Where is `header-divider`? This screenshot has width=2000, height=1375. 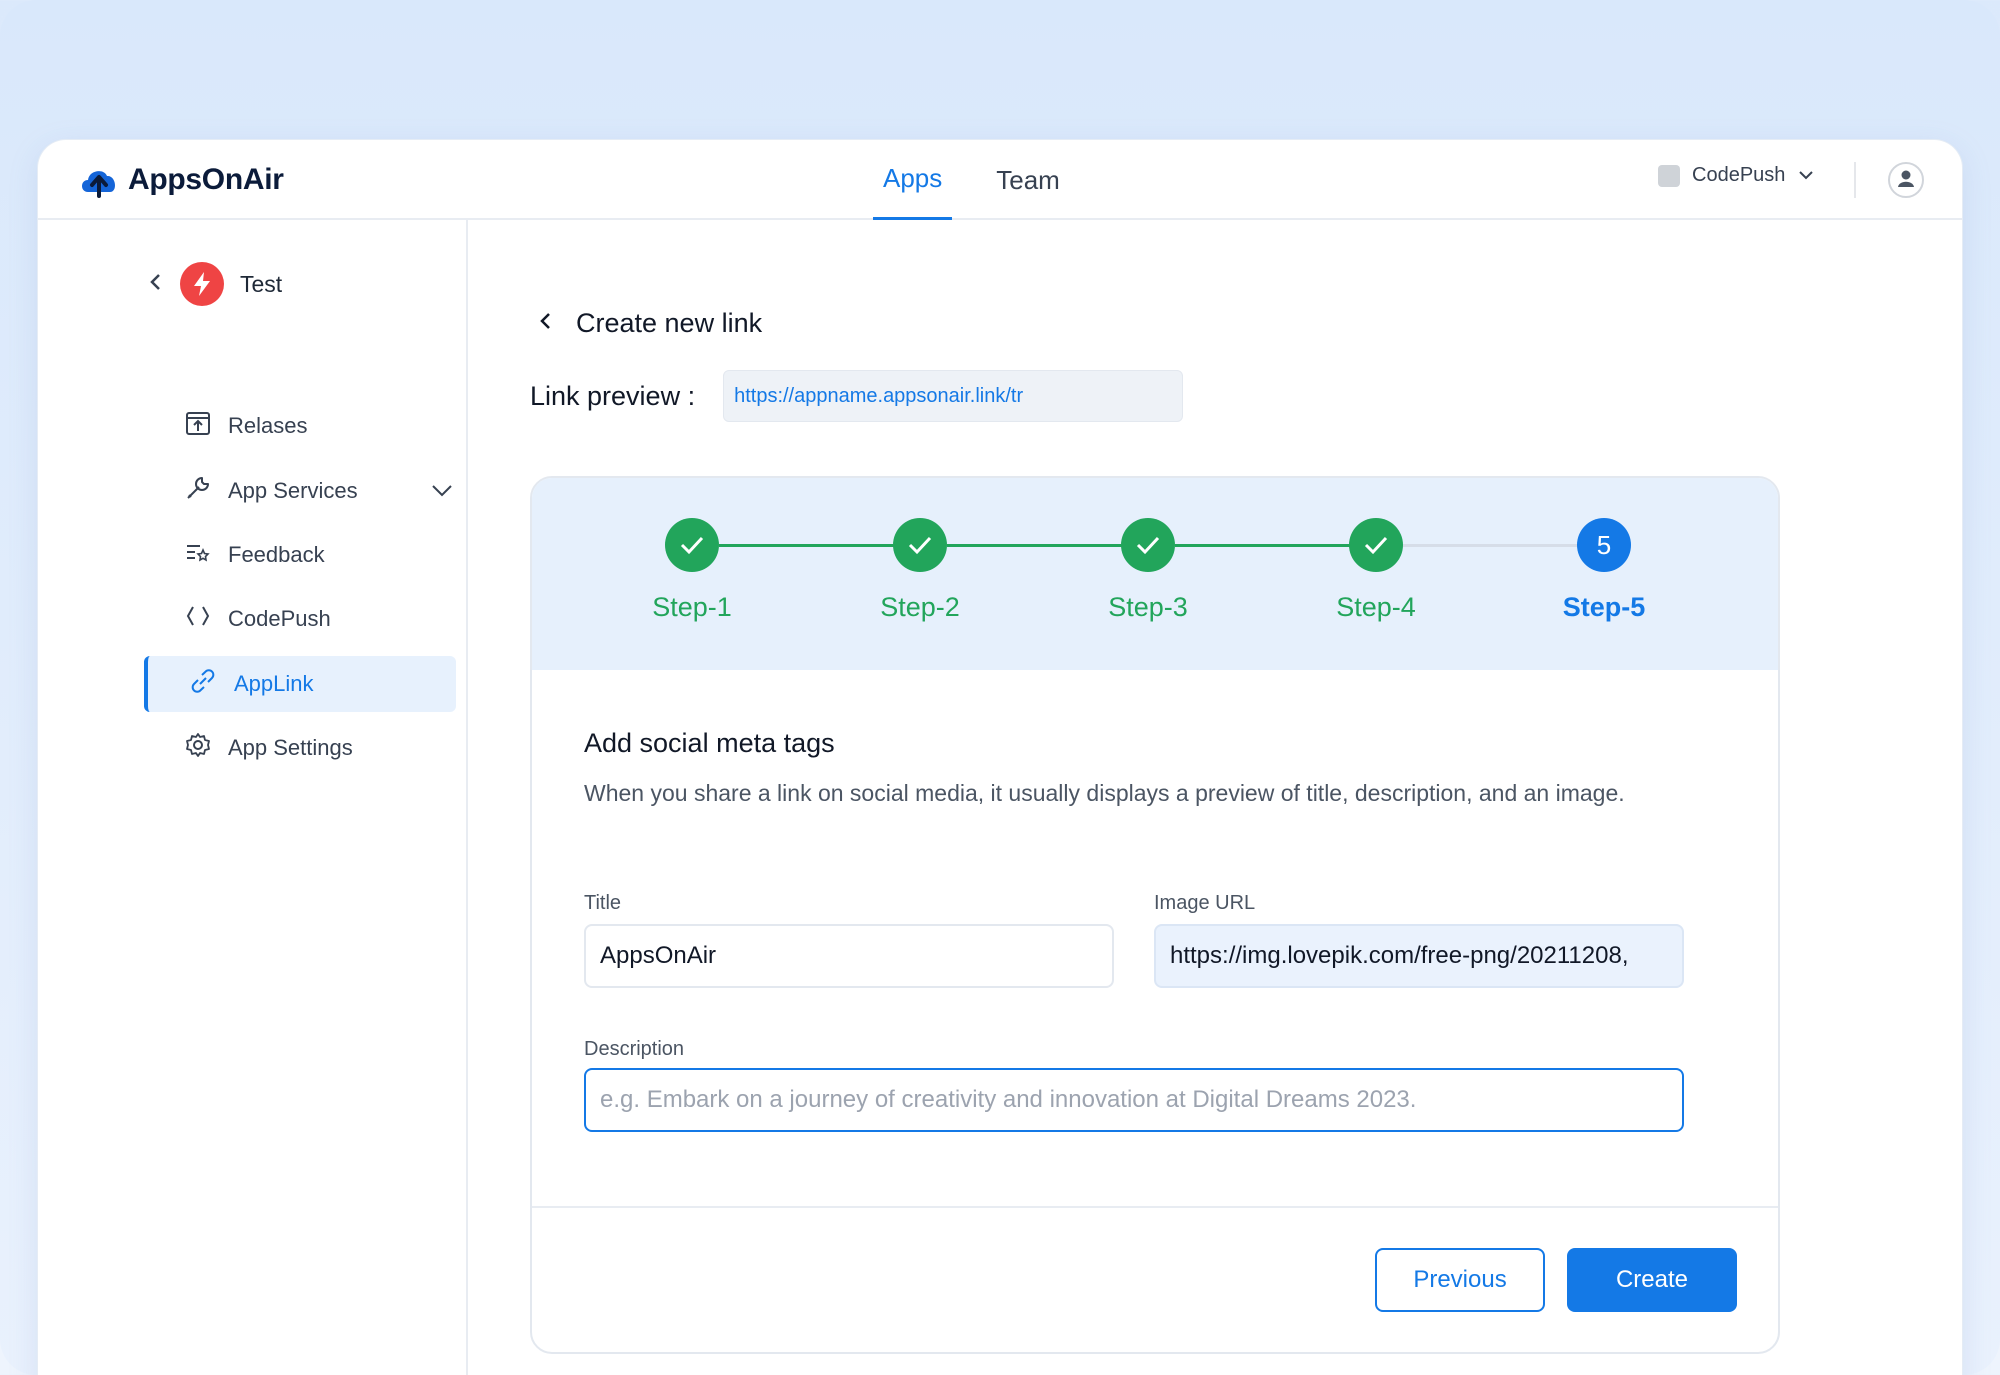
header-divider is located at coordinates (1855, 180).